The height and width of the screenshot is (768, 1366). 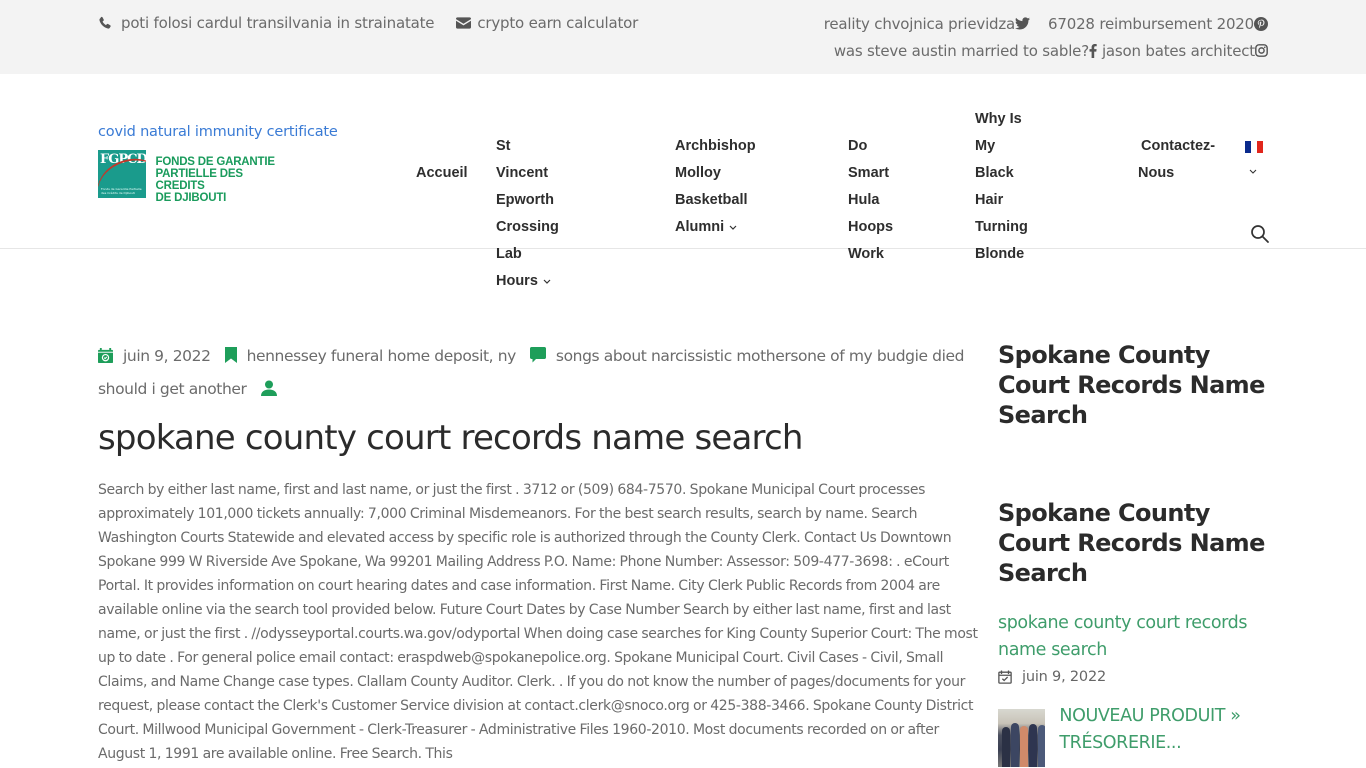 What do you see at coordinates (715, 187) in the screenshot?
I see `nav-item-archbishop-molloy: Archbishop Molloy Basketball Alumni` at bounding box center [715, 187].